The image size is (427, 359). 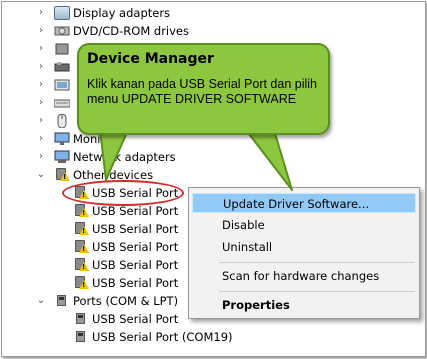 I want to click on monitor-icon, so click(x=62, y=139).